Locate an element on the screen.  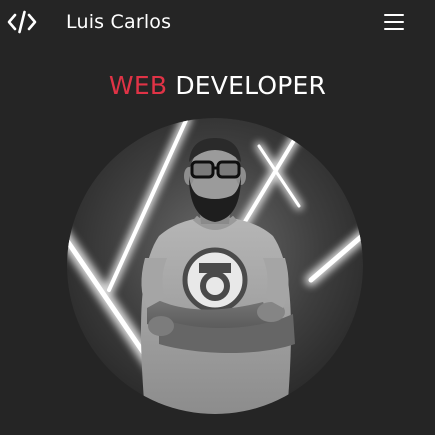
hamburger-menu-icon is located at coordinates (395, 22).